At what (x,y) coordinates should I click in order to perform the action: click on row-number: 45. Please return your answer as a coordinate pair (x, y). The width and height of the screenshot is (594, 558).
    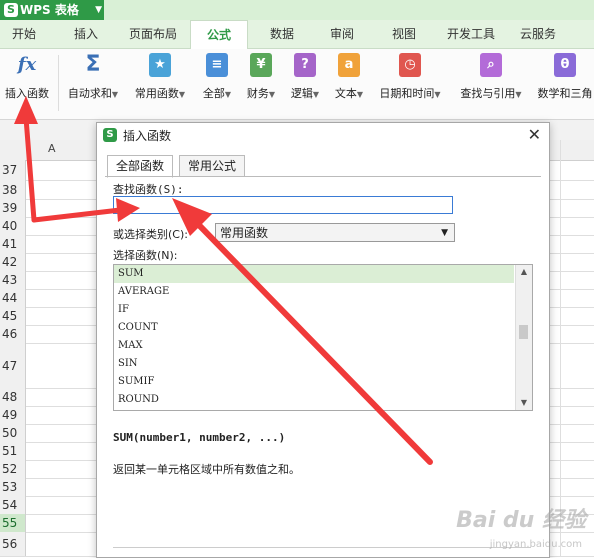
    Looking at the image, I should click on (13, 316).